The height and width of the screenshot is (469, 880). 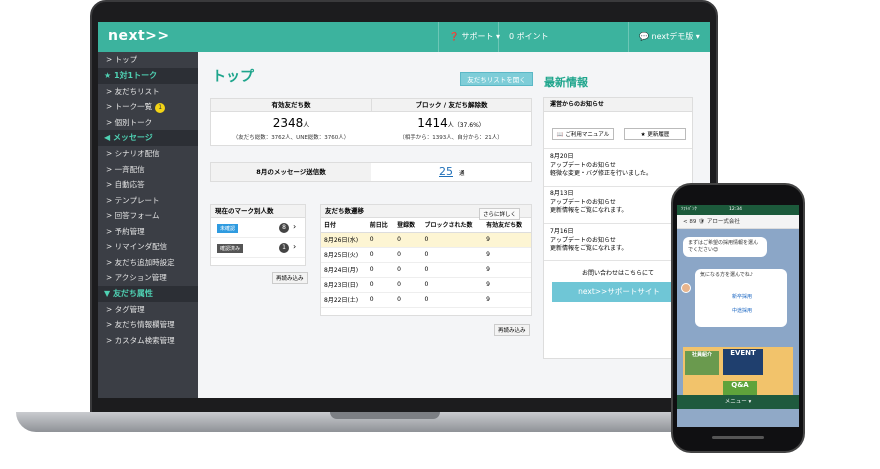 What do you see at coordinates (148, 154) in the screenshot?
I see `sidebar-item: > シナリオ配信` at bounding box center [148, 154].